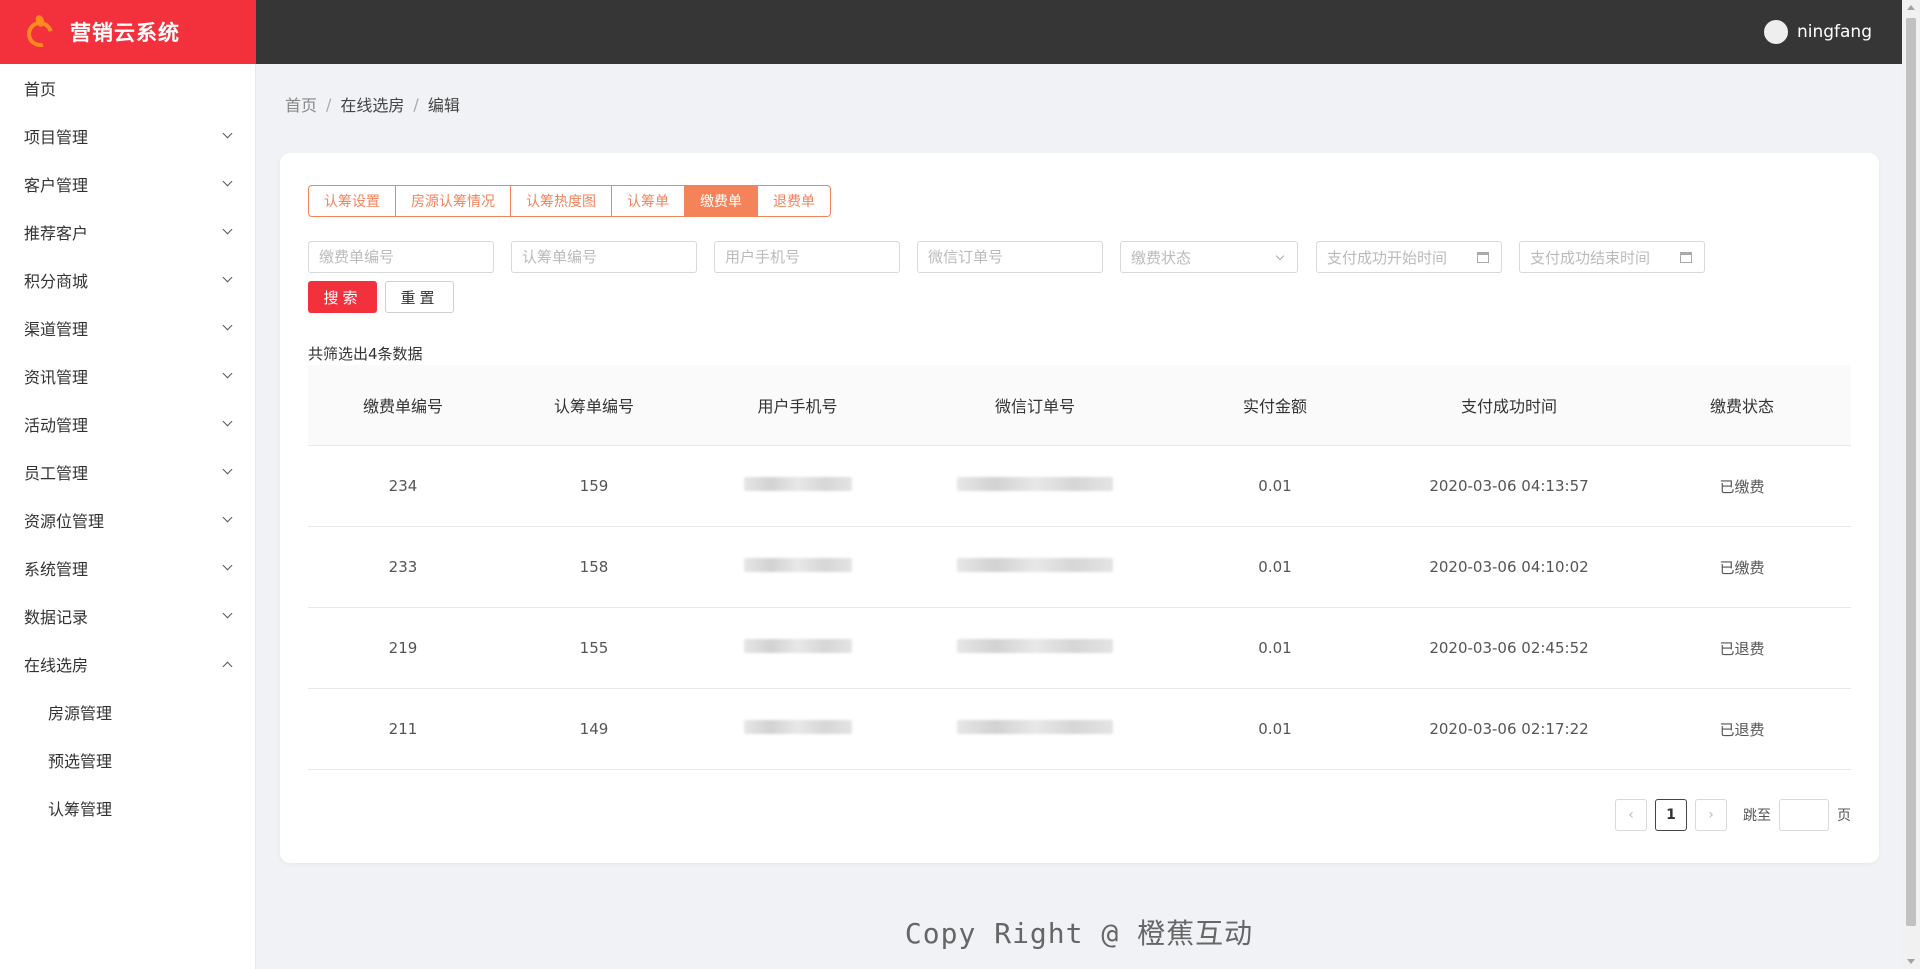 The image size is (1920, 969). What do you see at coordinates (721, 201) in the screenshot?
I see `tab-payment-orders: 缴费单` at bounding box center [721, 201].